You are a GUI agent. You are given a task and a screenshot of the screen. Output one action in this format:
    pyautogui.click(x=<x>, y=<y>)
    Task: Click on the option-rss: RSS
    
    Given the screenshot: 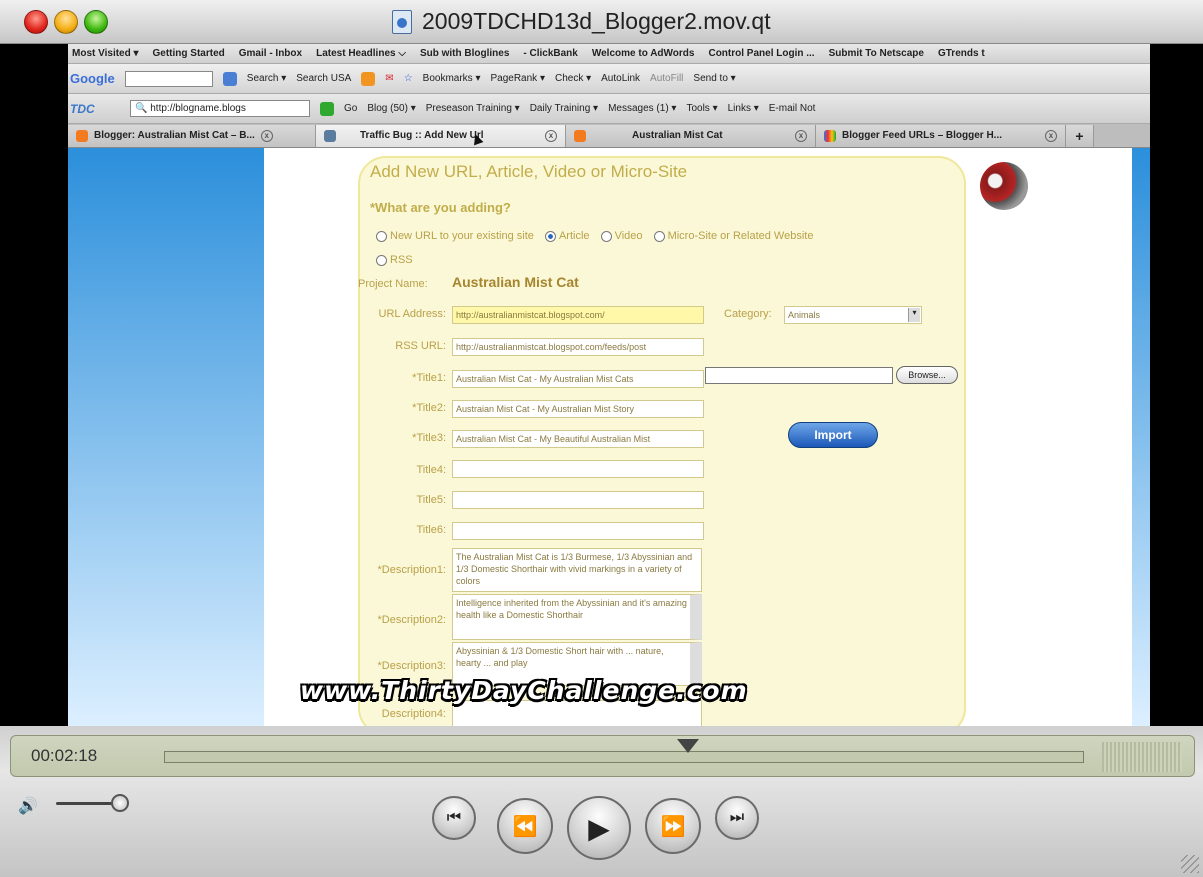 What is the action you would take?
    pyautogui.click(x=394, y=260)
    